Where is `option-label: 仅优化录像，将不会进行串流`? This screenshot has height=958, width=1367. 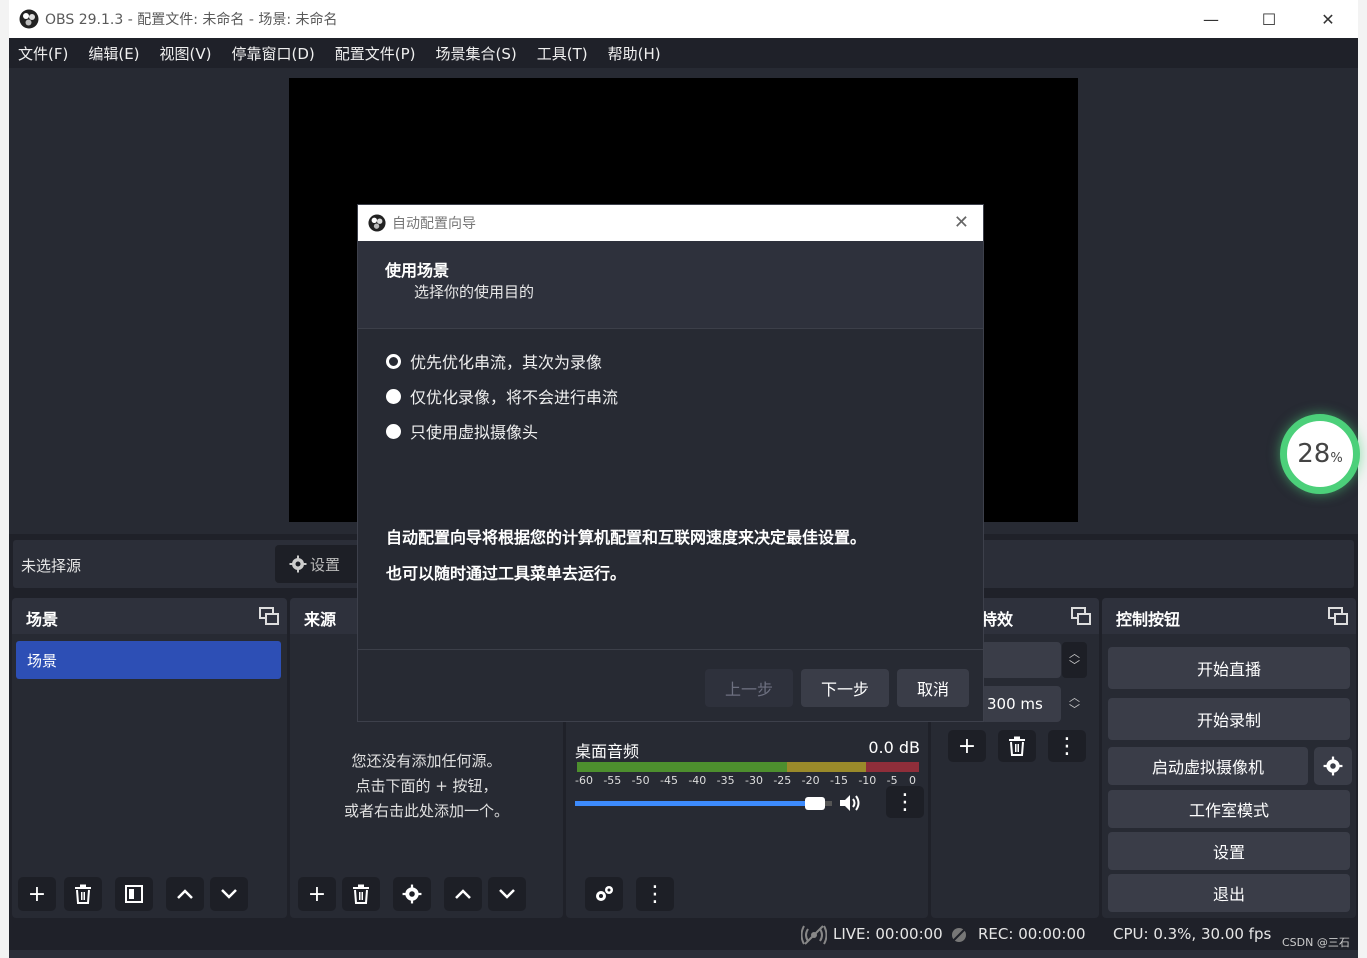 option-label: 仅优化录像，将不会进行串流 is located at coordinates (514, 397).